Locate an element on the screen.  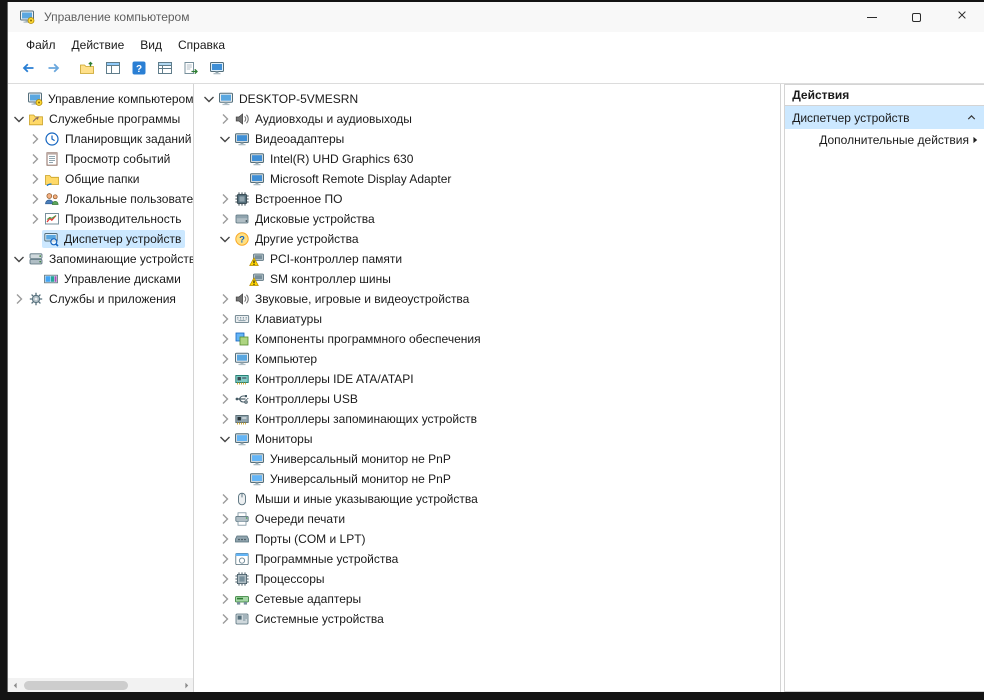
device-tree-item: Компоненты программного обеспечения is located at coordinates (489, 339).